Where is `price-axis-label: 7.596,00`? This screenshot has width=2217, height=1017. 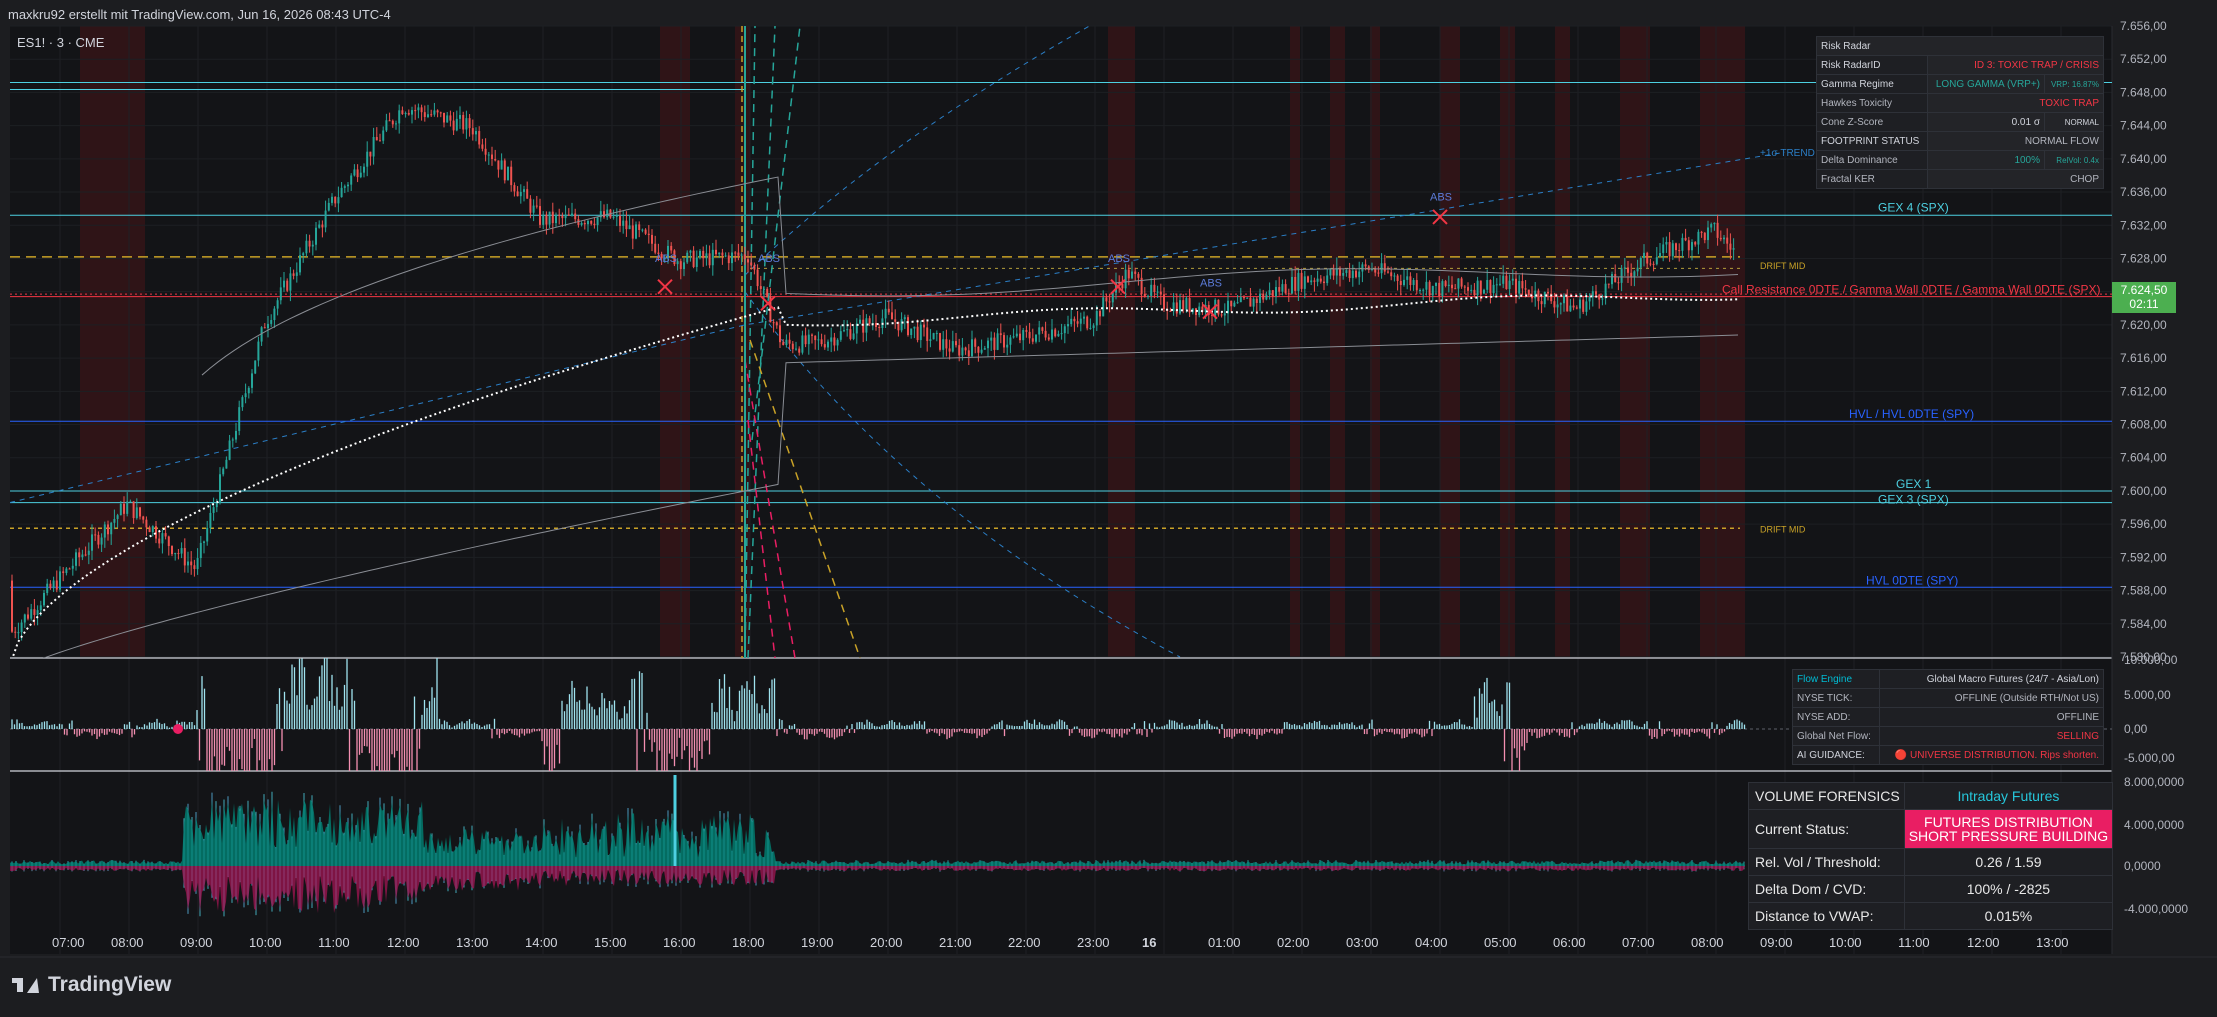 price-axis-label: 7.596,00 is located at coordinates (2143, 524).